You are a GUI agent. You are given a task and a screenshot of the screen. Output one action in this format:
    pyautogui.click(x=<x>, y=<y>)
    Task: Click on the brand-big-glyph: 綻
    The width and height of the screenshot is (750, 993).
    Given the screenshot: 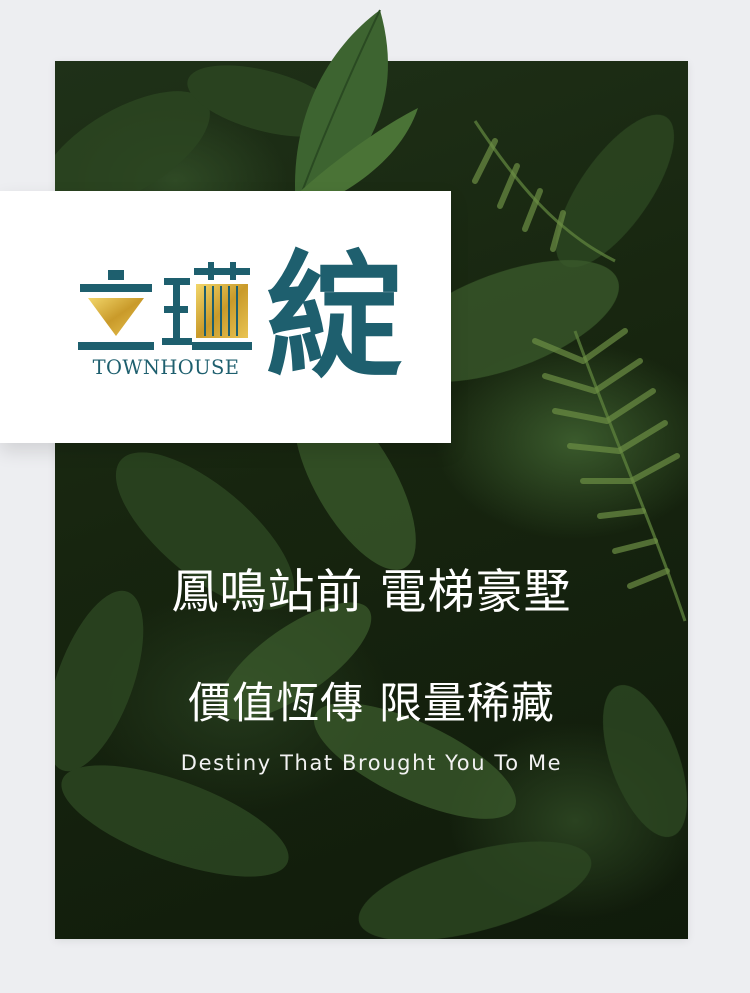 What is the action you would take?
    pyautogui.click(x=334, y=318)
    